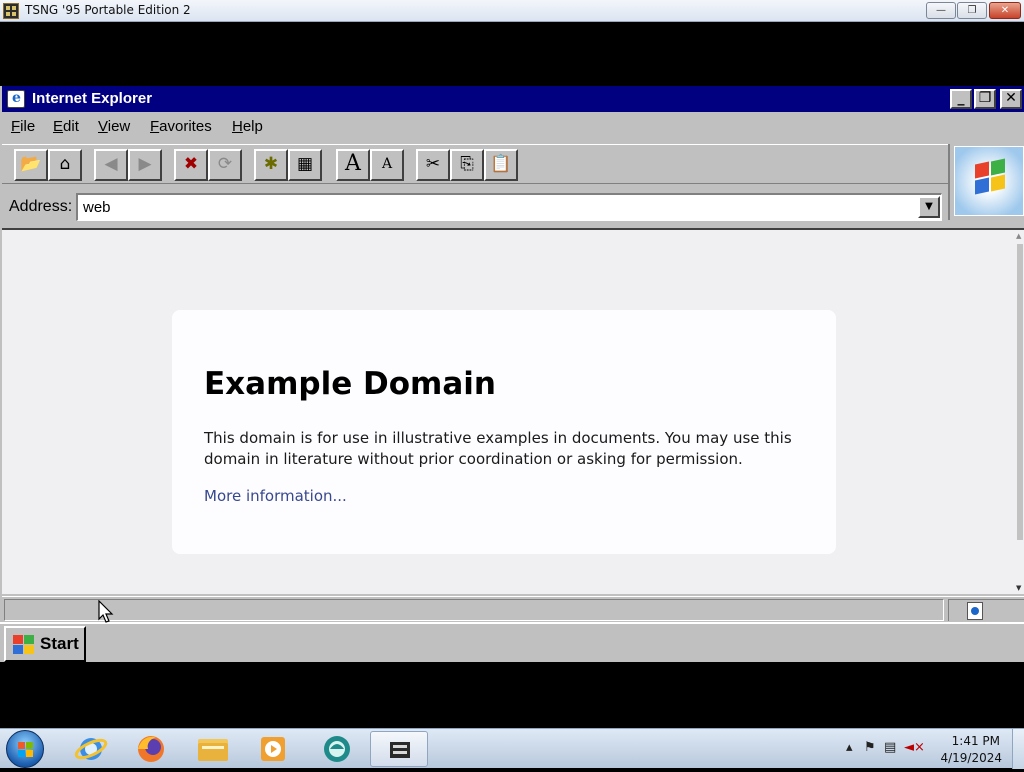 The height and width of the screenshot is (772, 1024). What do you see at coordinates (305, 165) in the screenshot?
I see `add-to-favorites-button: ▦` at bounding box center [305, 165].